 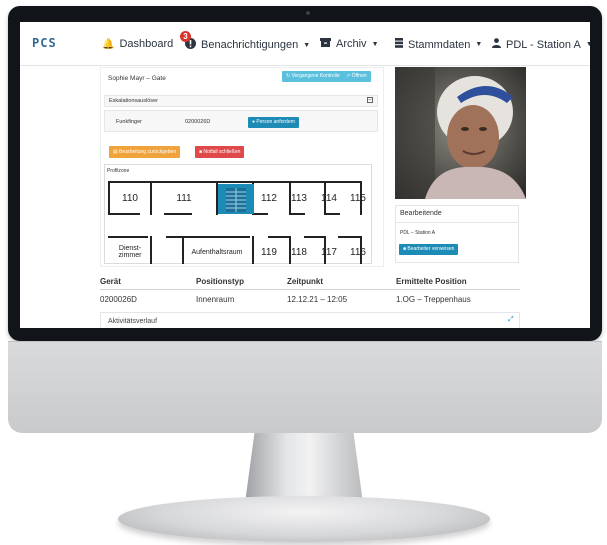 What do you see at coordinates (308, 13) in the screenshot?
I see `webcam-dot` at bounding box center [308, 13].